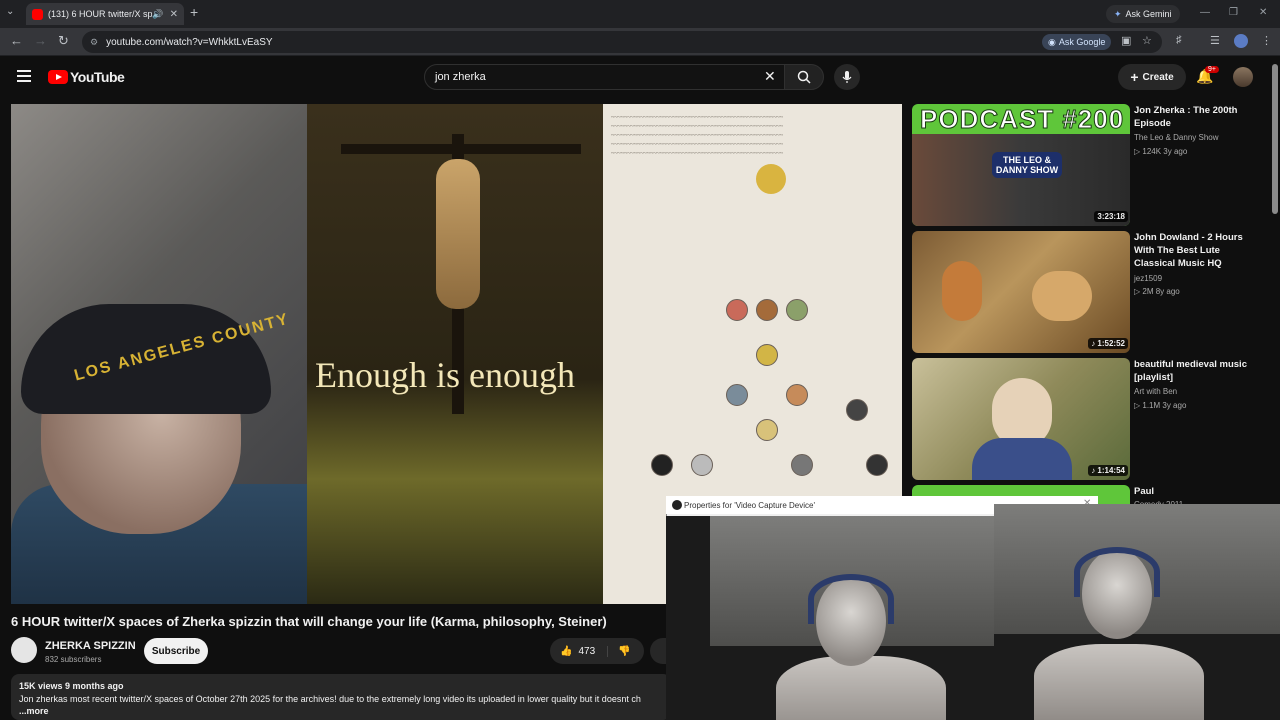  I want to click on show-more-link: ...more, so click(341, 711).